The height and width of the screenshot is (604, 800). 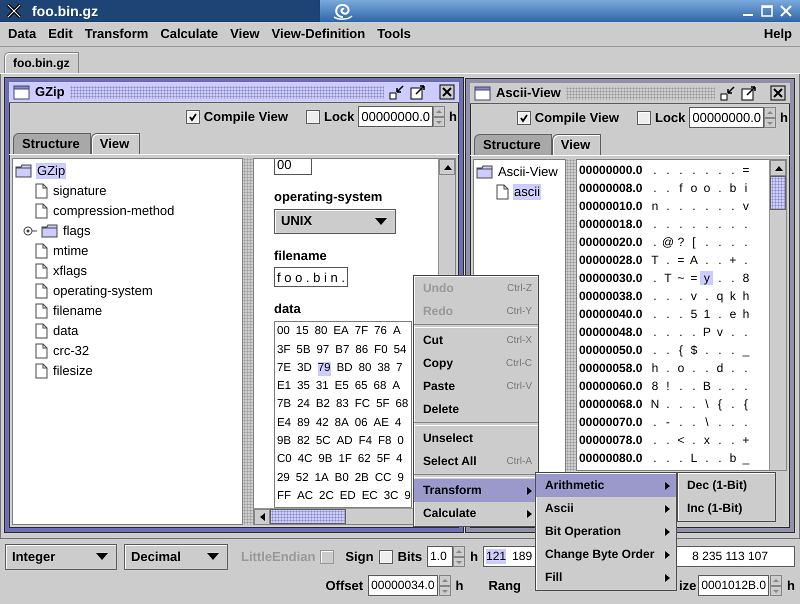 I want to click on hex-byte: 06, so click(x=361, y=423).